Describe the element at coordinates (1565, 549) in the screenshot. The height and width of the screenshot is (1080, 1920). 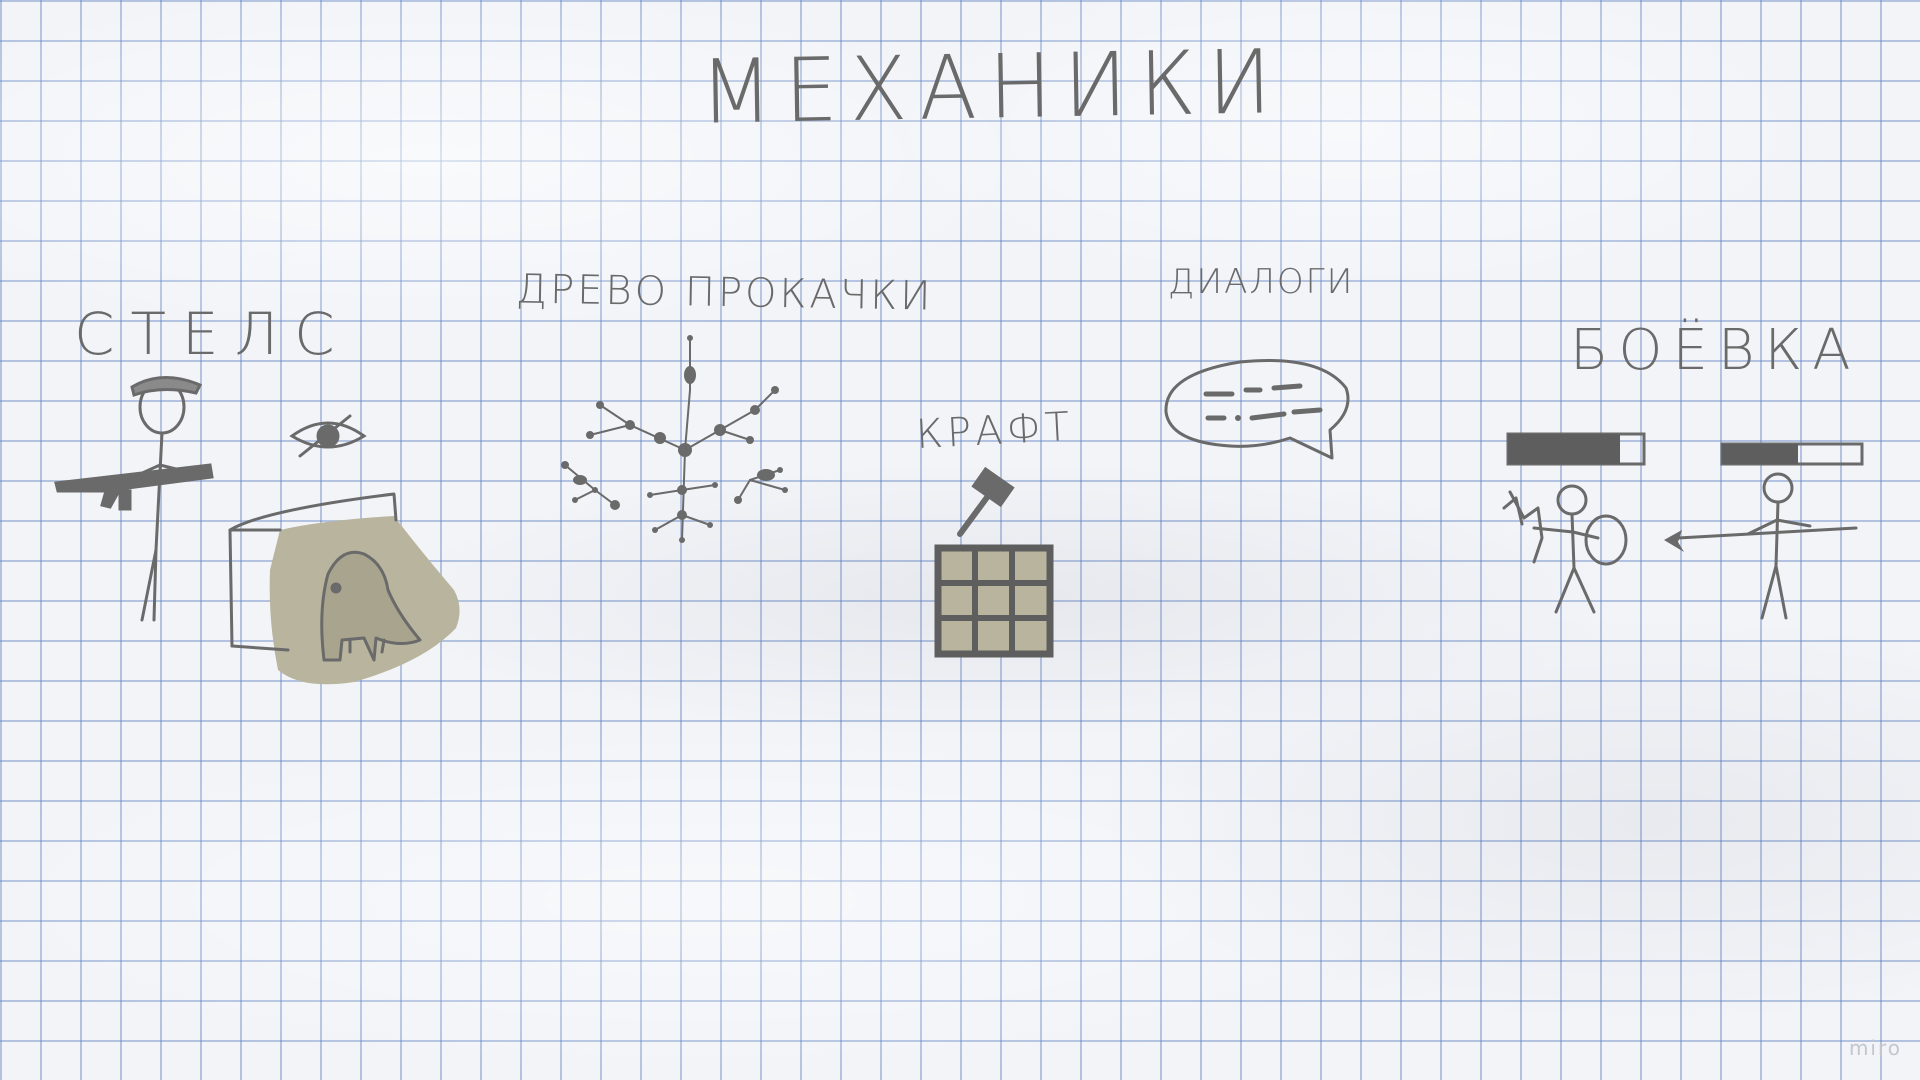
I see `sword-shield-fighter-icon` at that location.